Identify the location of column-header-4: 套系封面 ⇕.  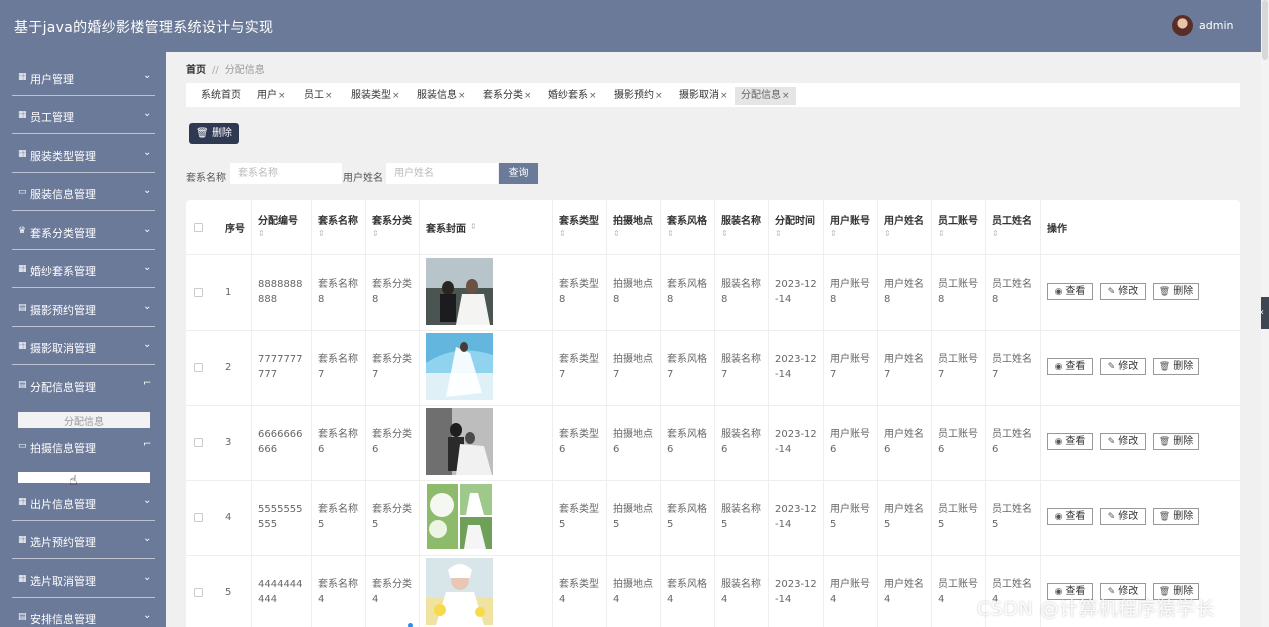
(486, 227).